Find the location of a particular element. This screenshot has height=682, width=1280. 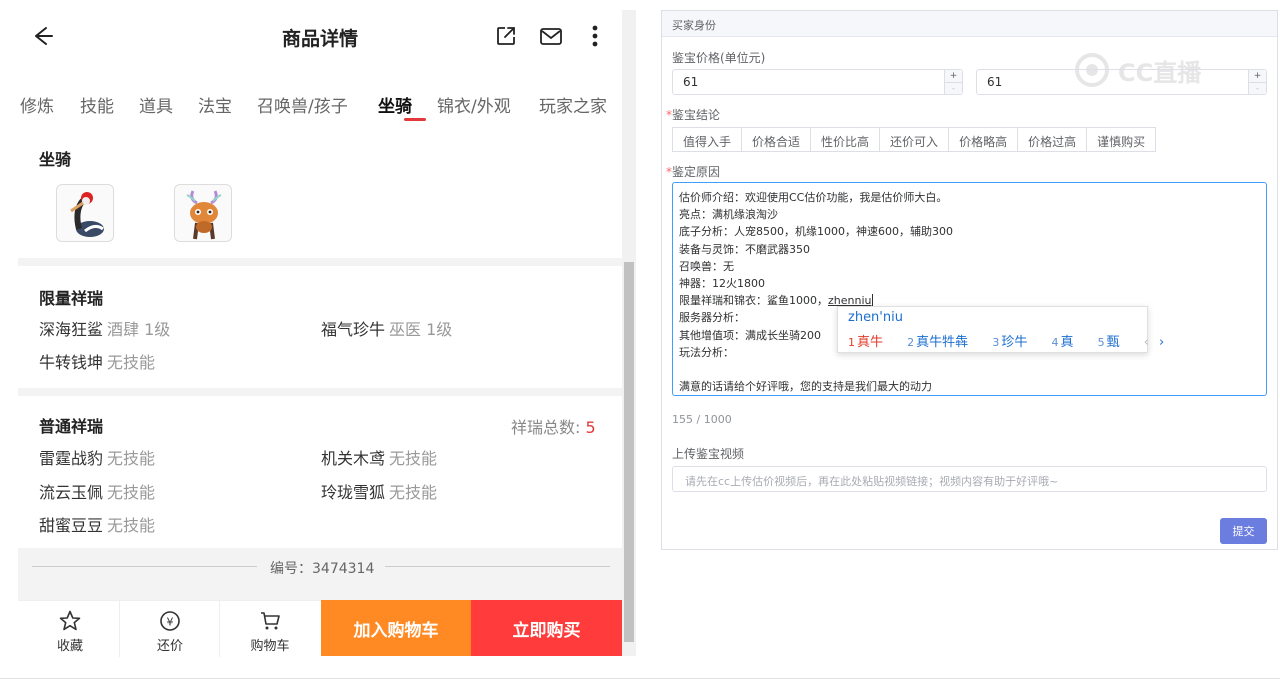

buy-now-button: 立即购买 is located at coordinates (546, 628).